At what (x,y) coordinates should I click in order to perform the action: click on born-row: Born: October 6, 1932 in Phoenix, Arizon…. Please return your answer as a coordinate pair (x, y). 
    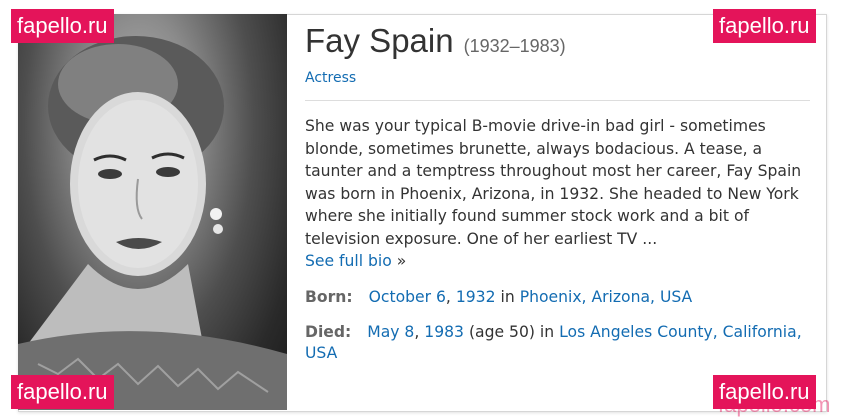
    Looking at the image, I should click on (557, 297).